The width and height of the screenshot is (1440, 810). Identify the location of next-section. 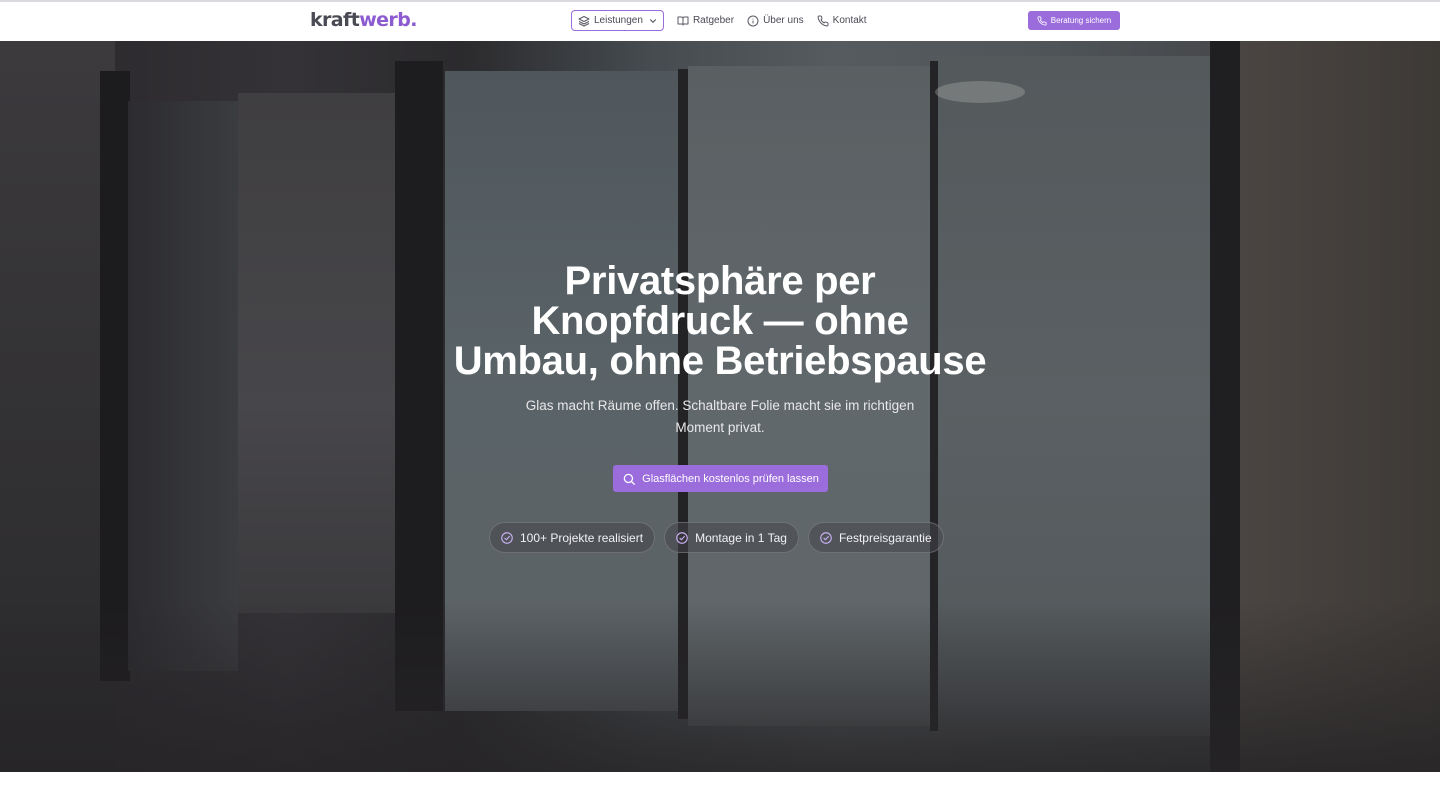
(720, 791).